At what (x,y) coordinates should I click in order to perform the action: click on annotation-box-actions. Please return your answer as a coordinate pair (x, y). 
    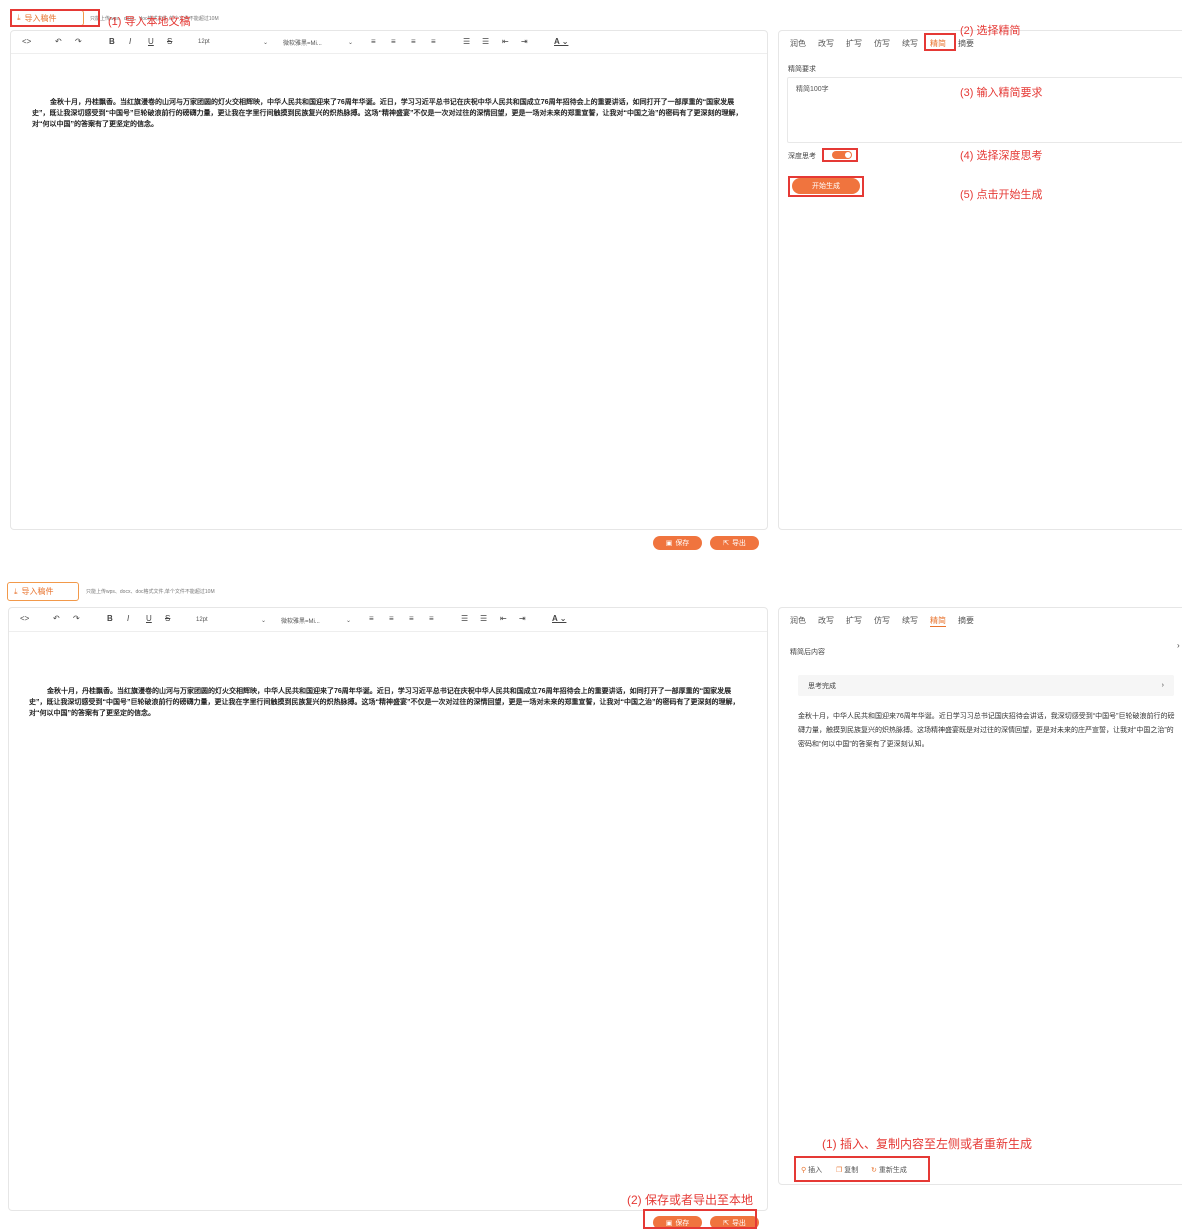
    Looking at the image, I should click on (862, 1169).